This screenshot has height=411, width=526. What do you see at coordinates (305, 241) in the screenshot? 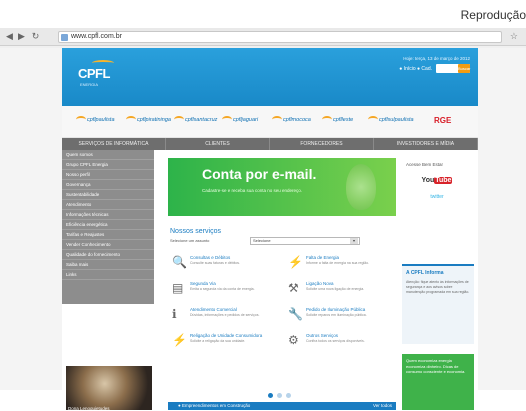
I see `services-select: Selecione ▾` at bounding box center [305, 241].